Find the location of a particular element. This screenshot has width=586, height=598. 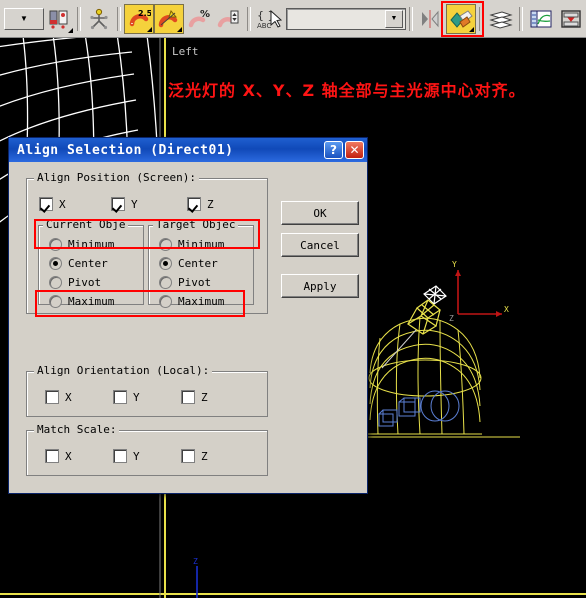

current-object-pivot: Pivot is located at coordinates (96, 282).